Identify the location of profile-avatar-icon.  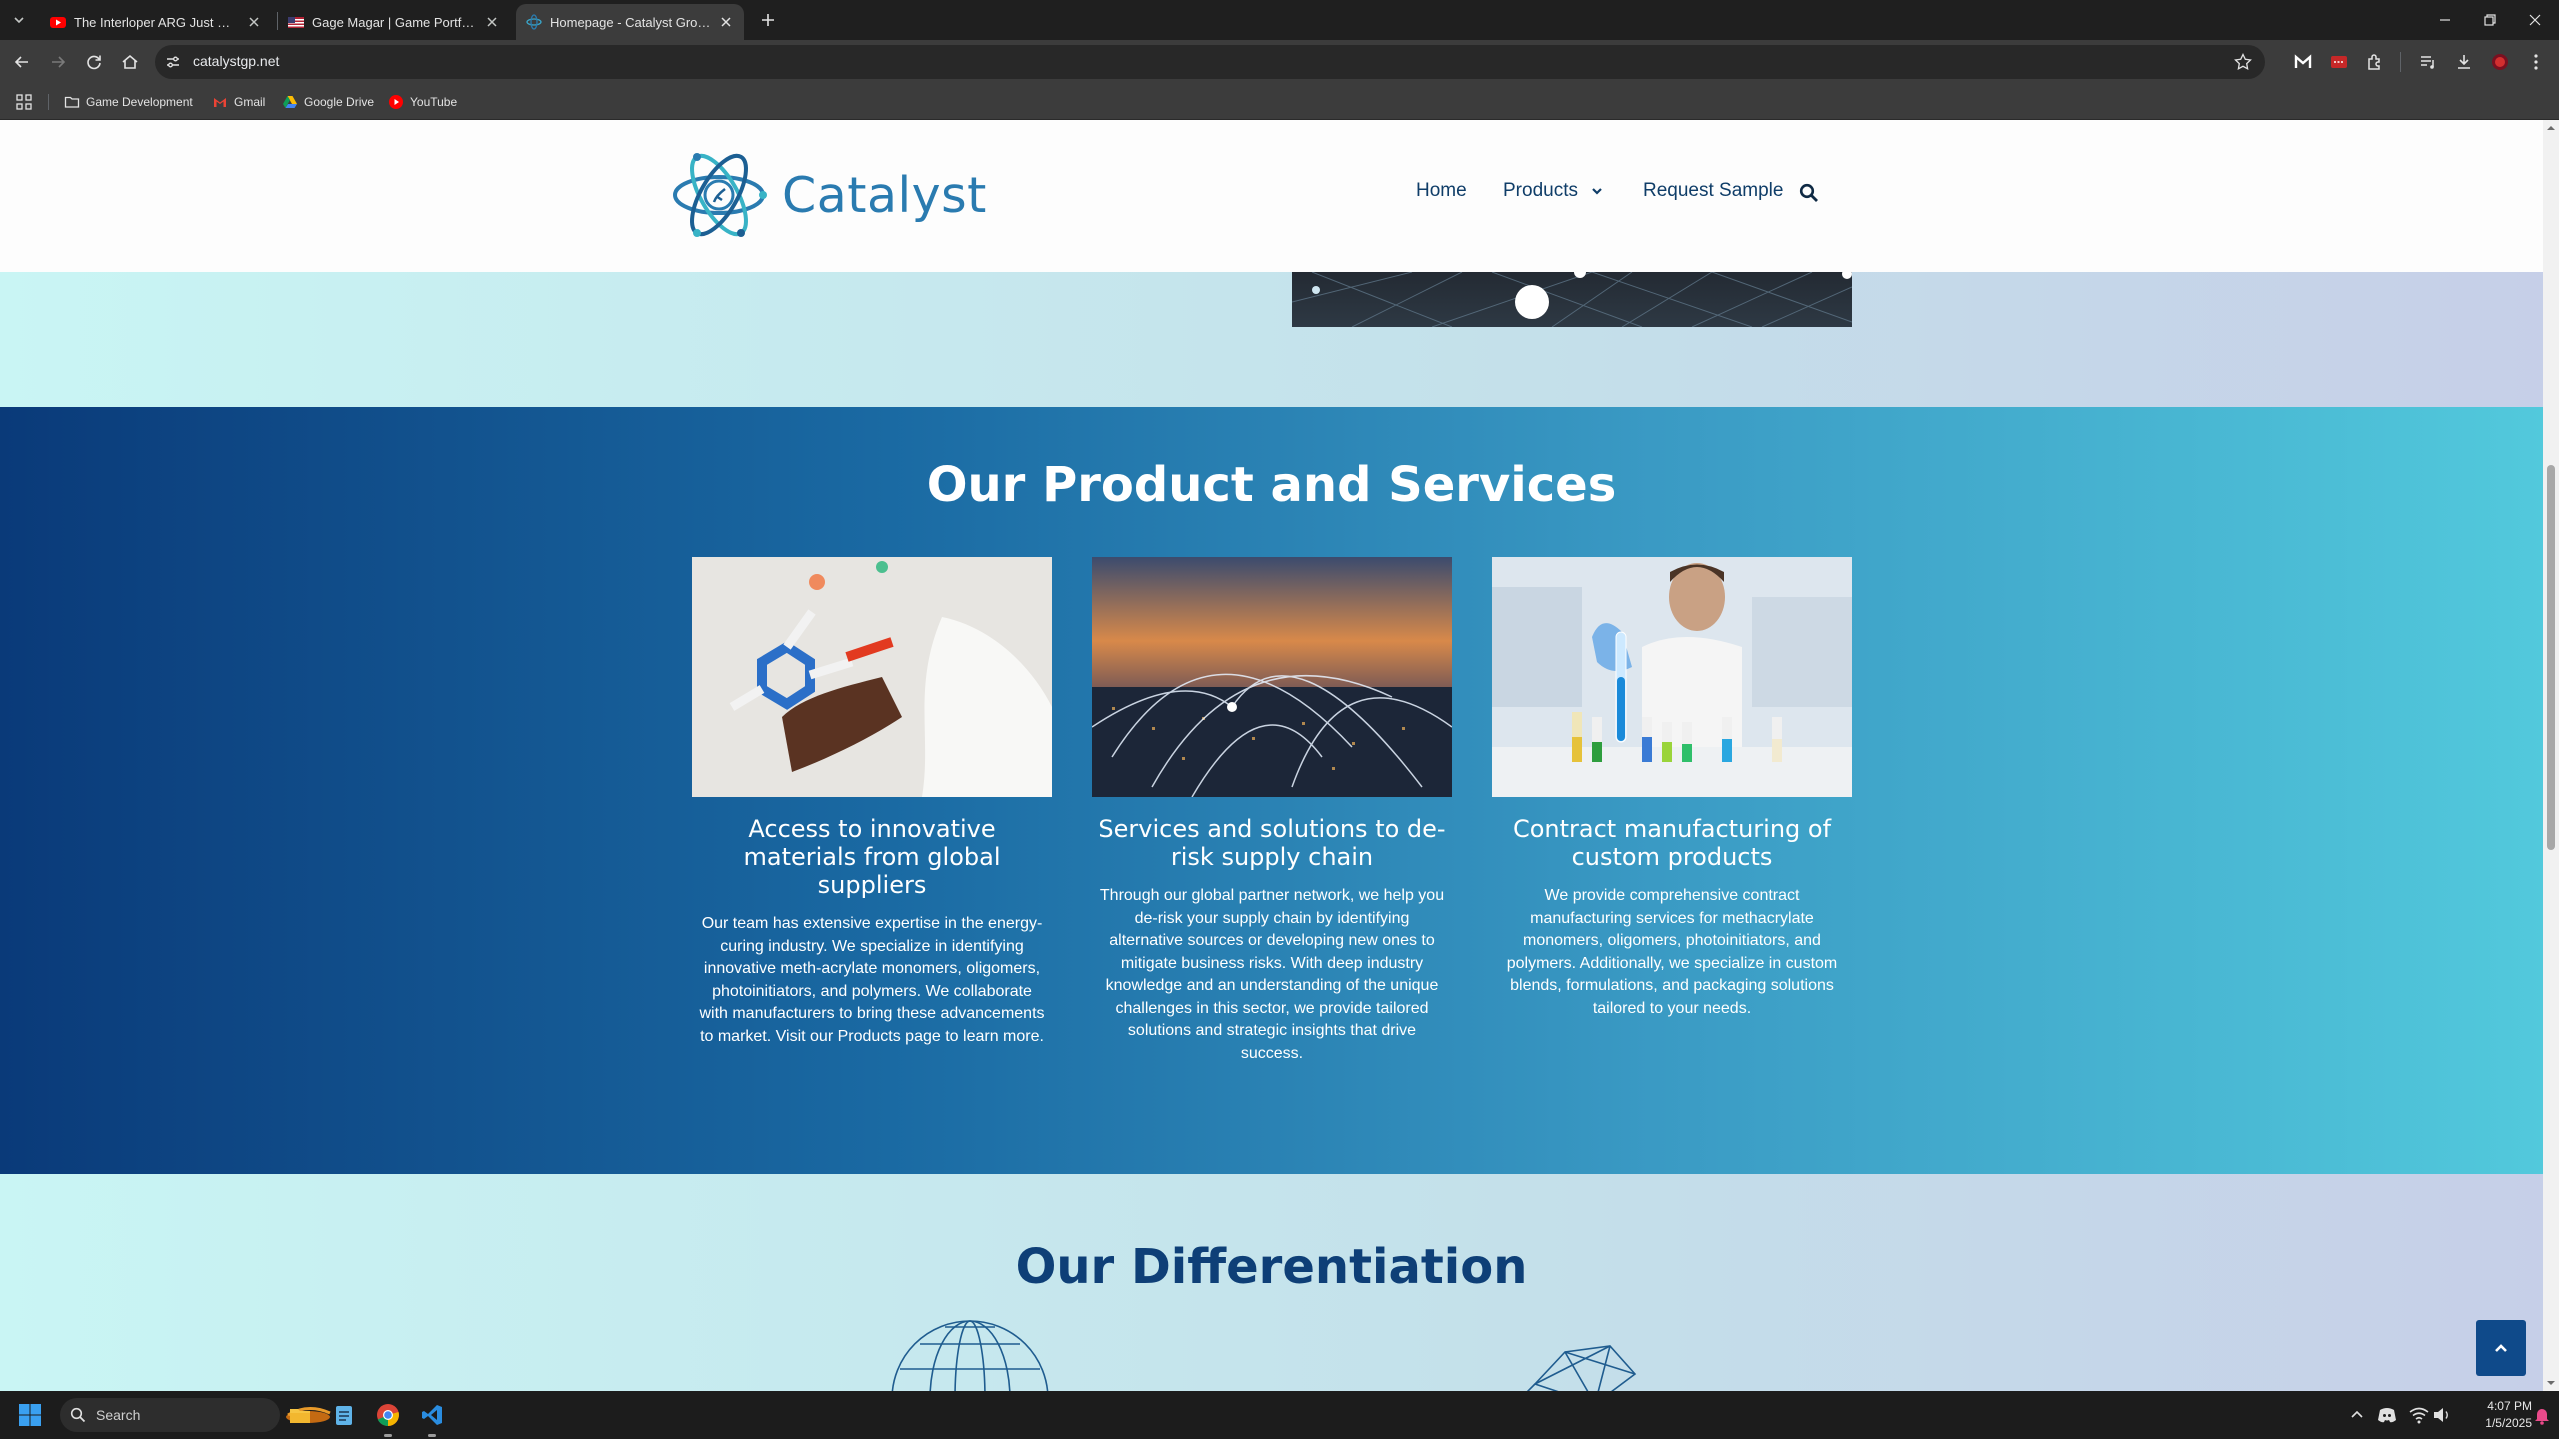
(2500, 62).